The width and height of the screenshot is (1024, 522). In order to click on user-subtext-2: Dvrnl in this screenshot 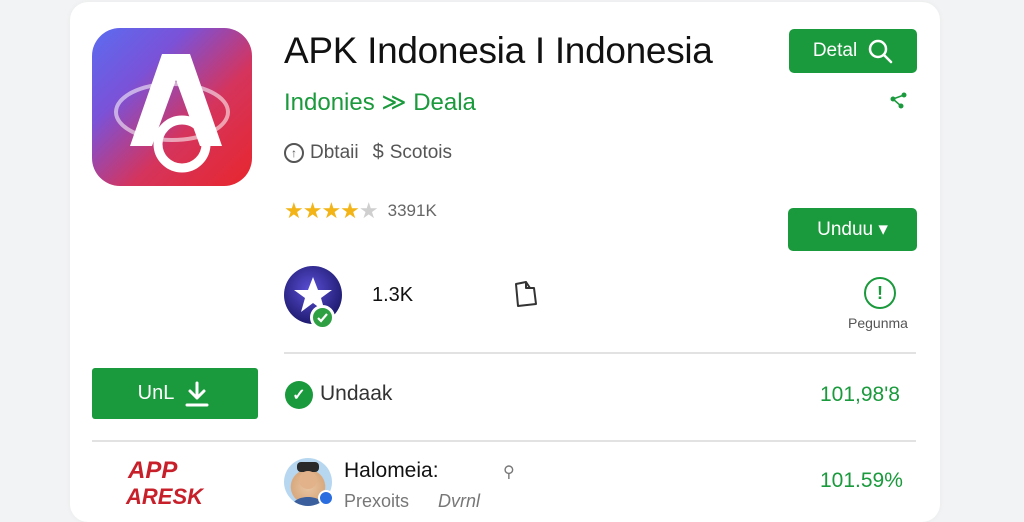, I will do `click(459, 501)`.